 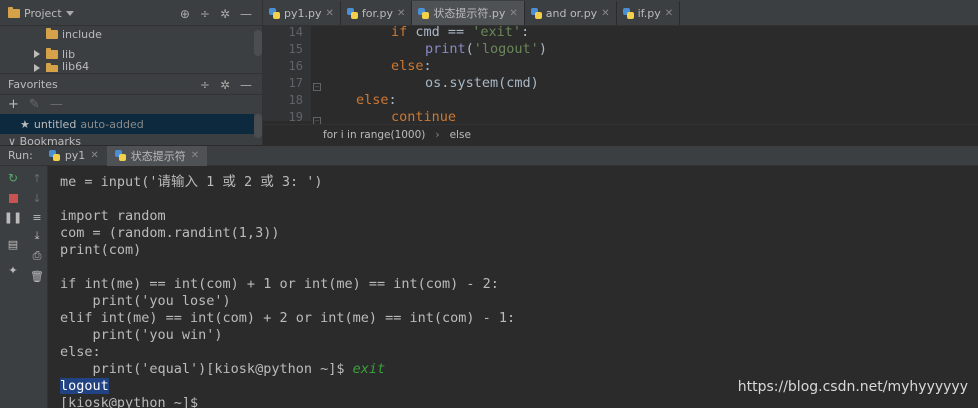 I want to click on tab-label: if.py, so click(x=649, y=13).